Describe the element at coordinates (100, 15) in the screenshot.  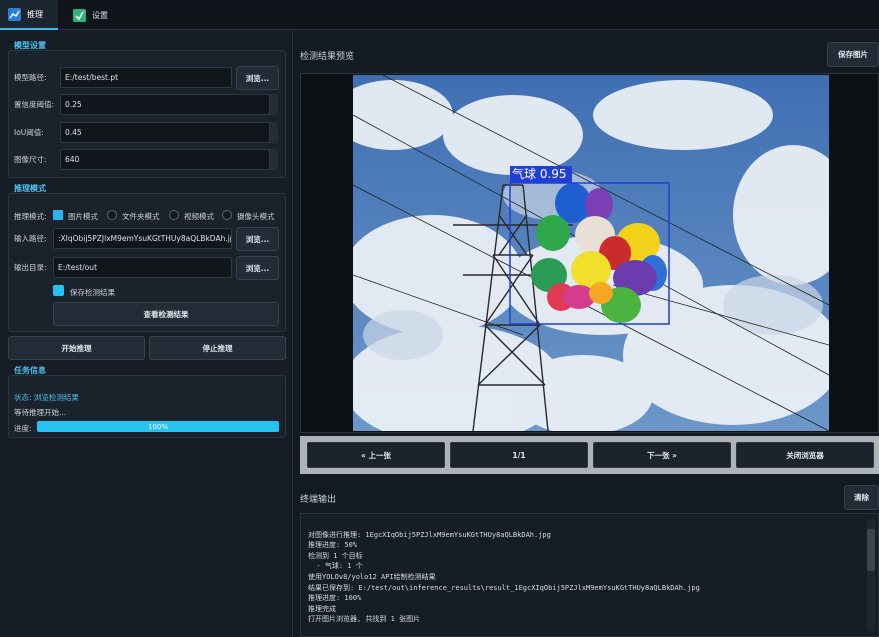
I see `tab-settings-label: 设置` at that location.